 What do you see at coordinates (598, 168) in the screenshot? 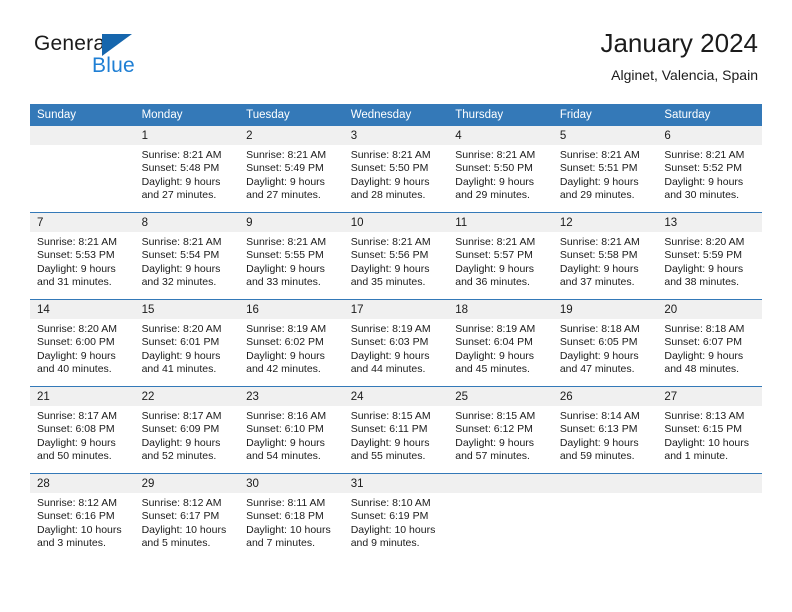
I see `sunset-time: Sunset: 5:51 PM` at bounding box center [598, 168].